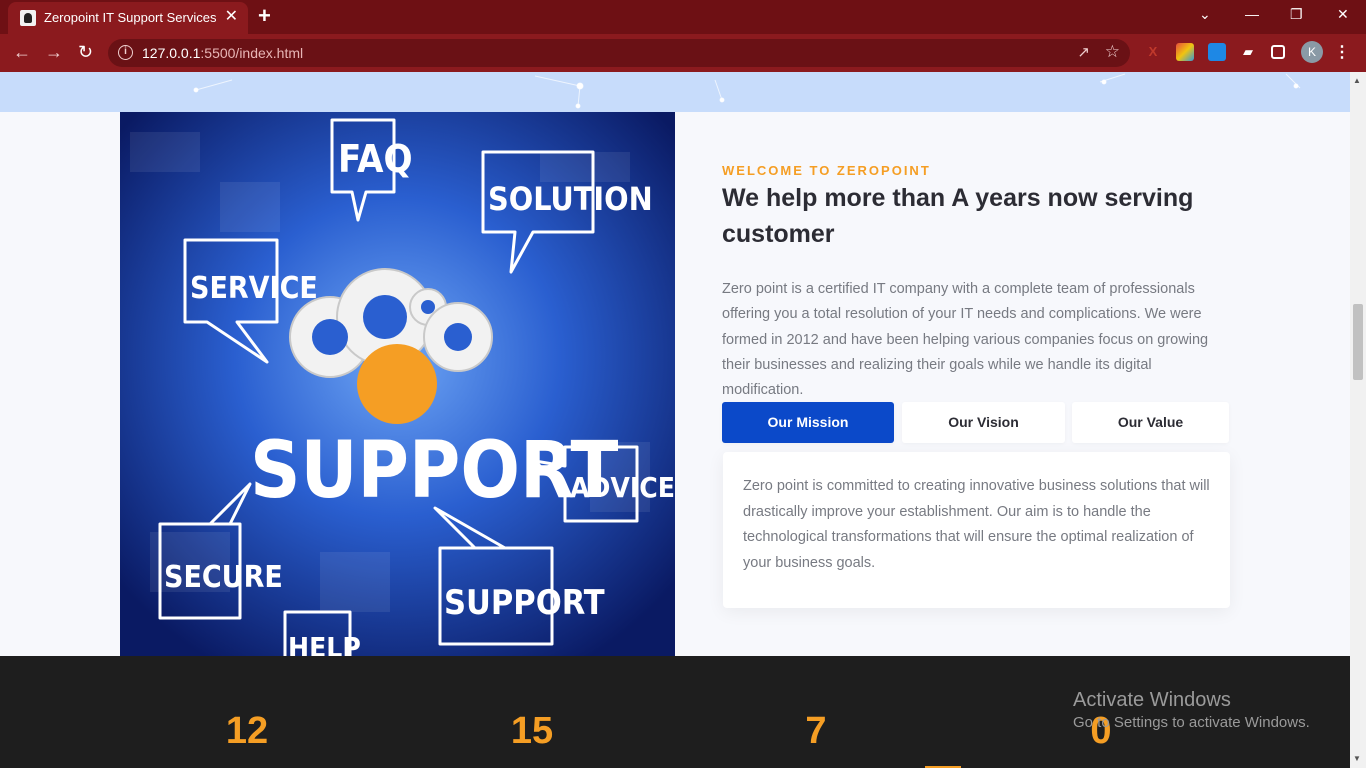 The width and height of the screenshot is (1366, 768). I want to click on browser-tab: Zeropoint IT Support Services ✕, so click(128, 18).